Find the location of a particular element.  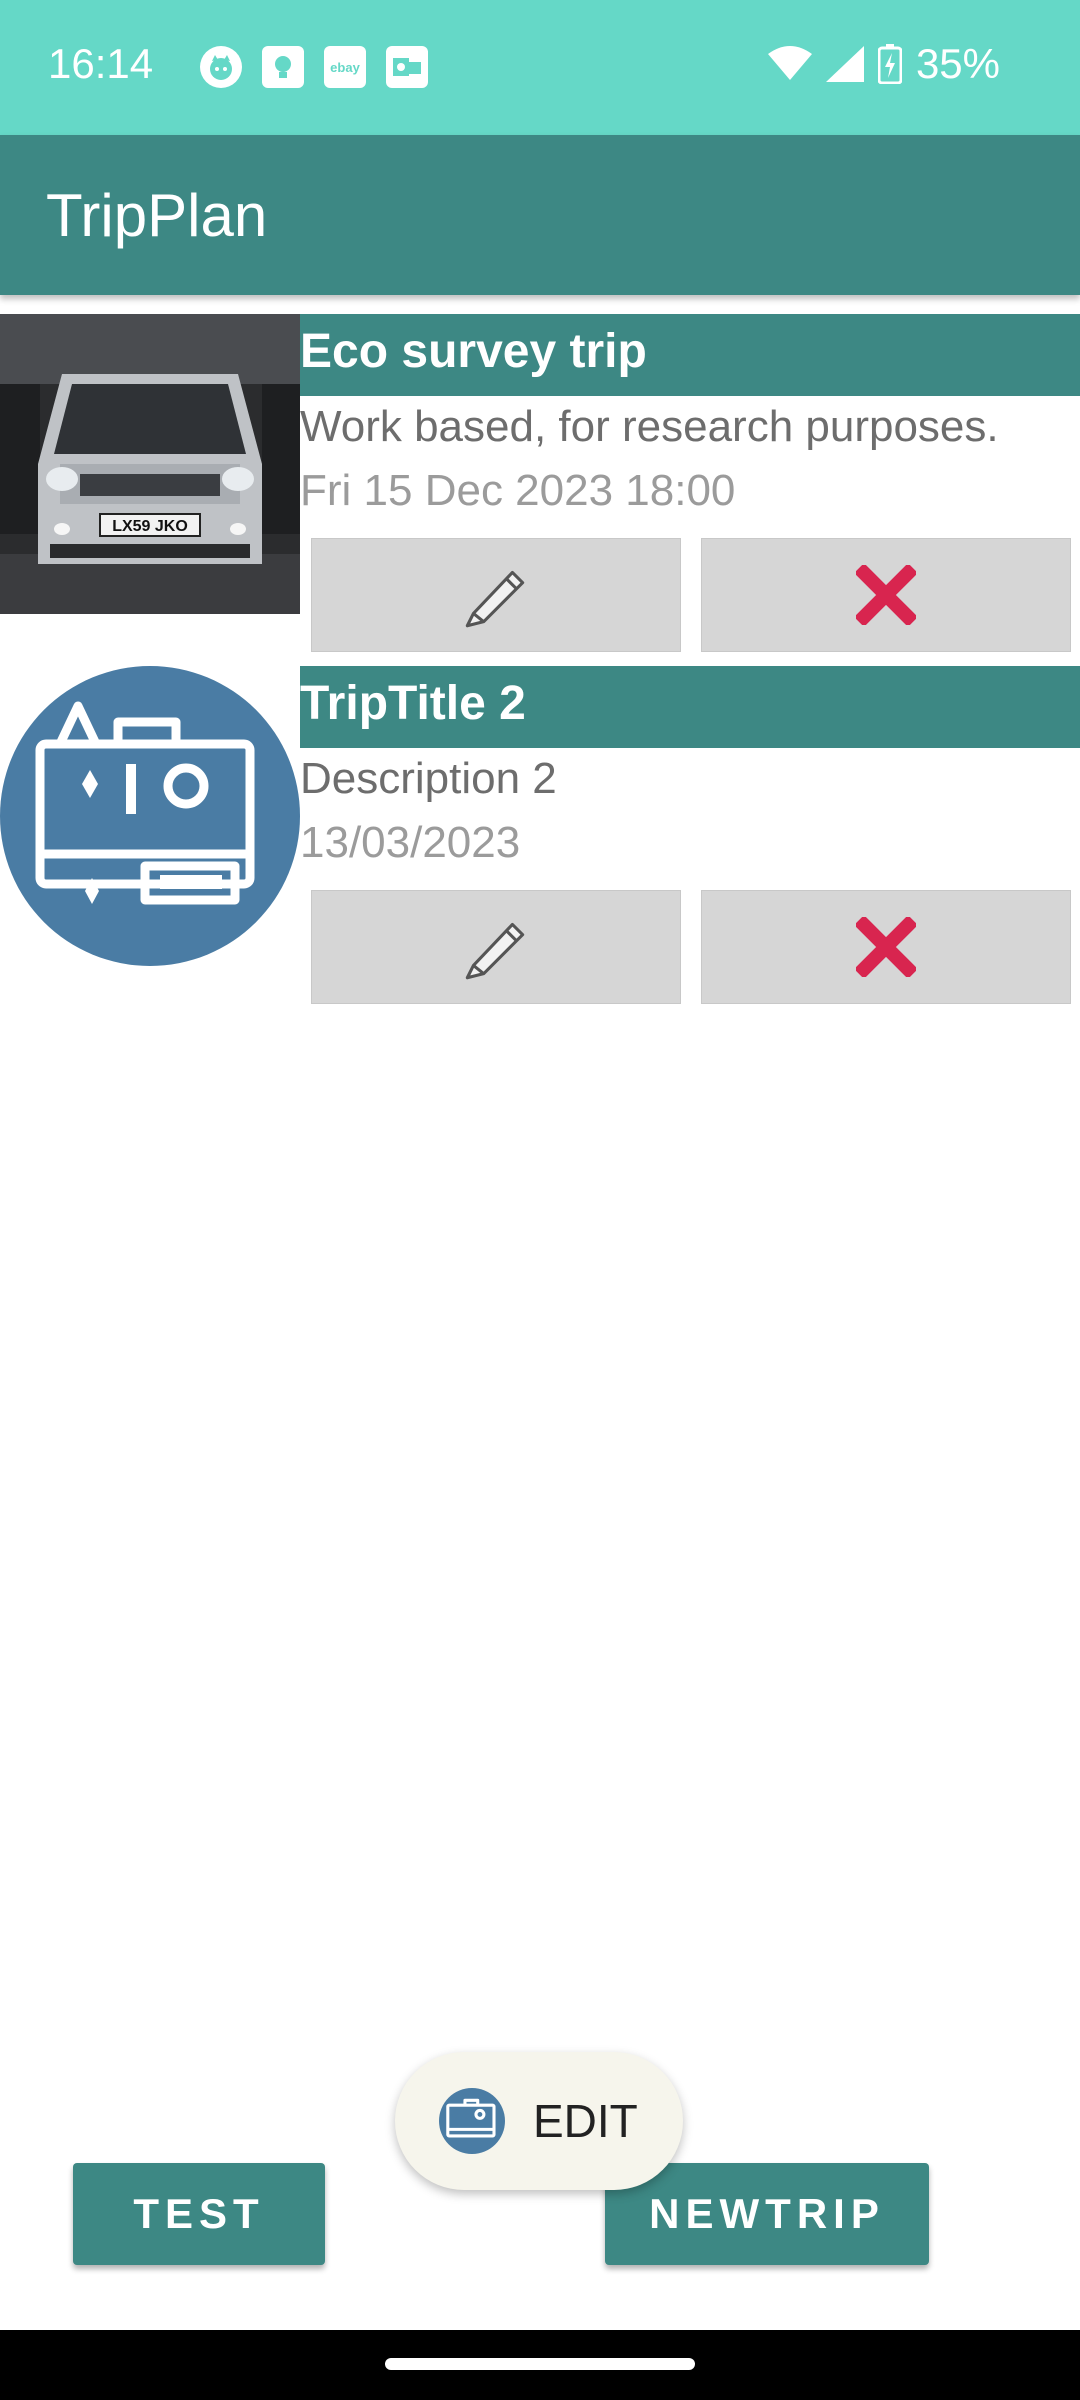

trip-card: TripTitle 2 Description 2 13/03/2023 is located at coordinates (540, 836).